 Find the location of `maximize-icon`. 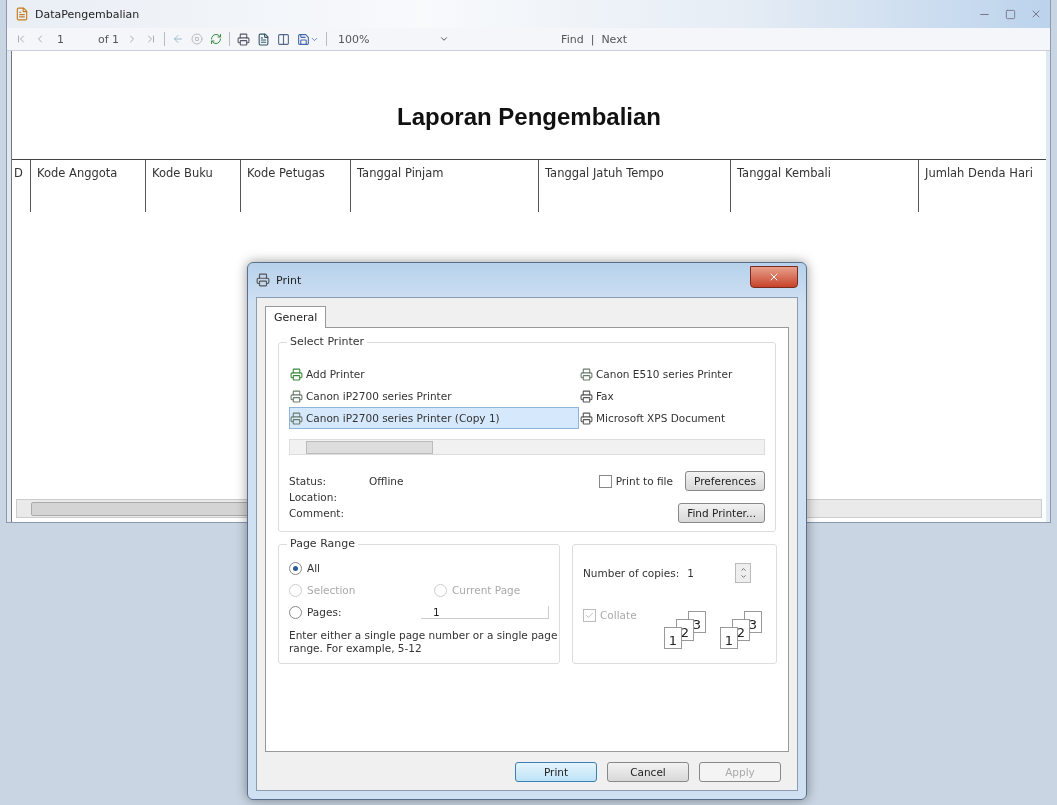

maximize-icon is located at coordinates (1010, 14).